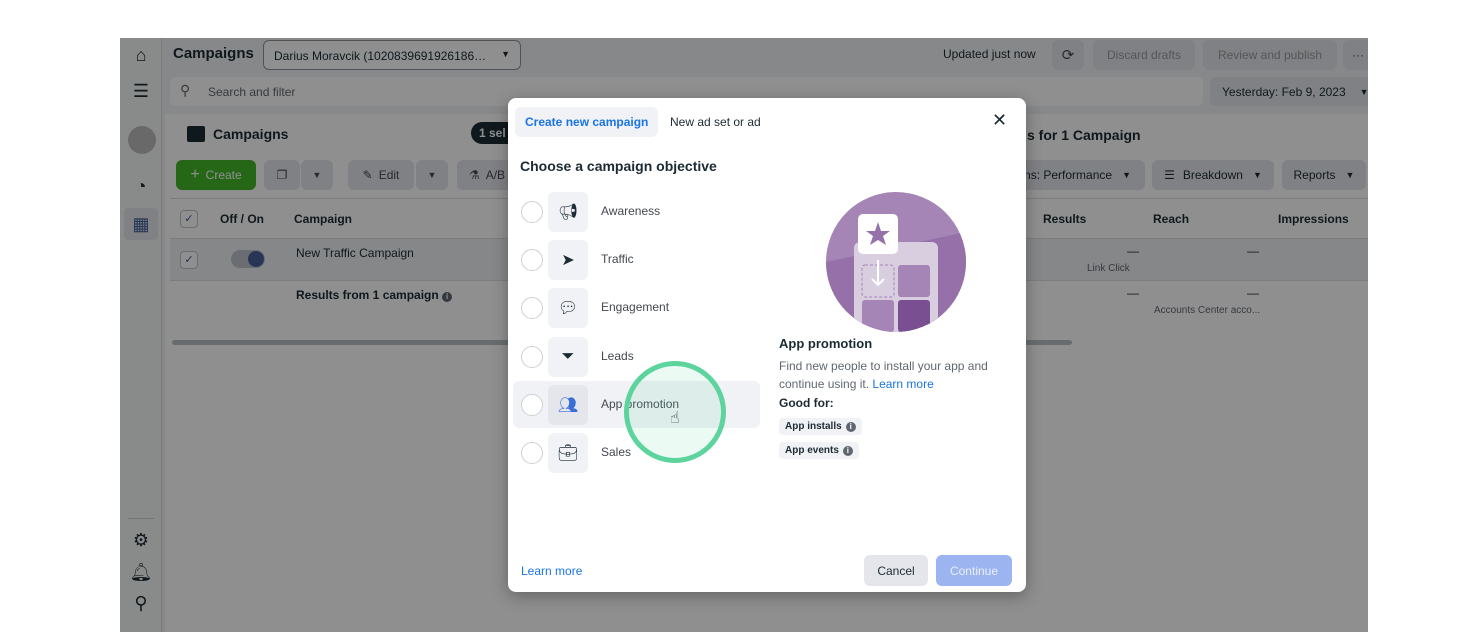 This screenshot has height=640, width=1476. I want to click on objective-traffic: ➤ Traffic, so click(636, 259).